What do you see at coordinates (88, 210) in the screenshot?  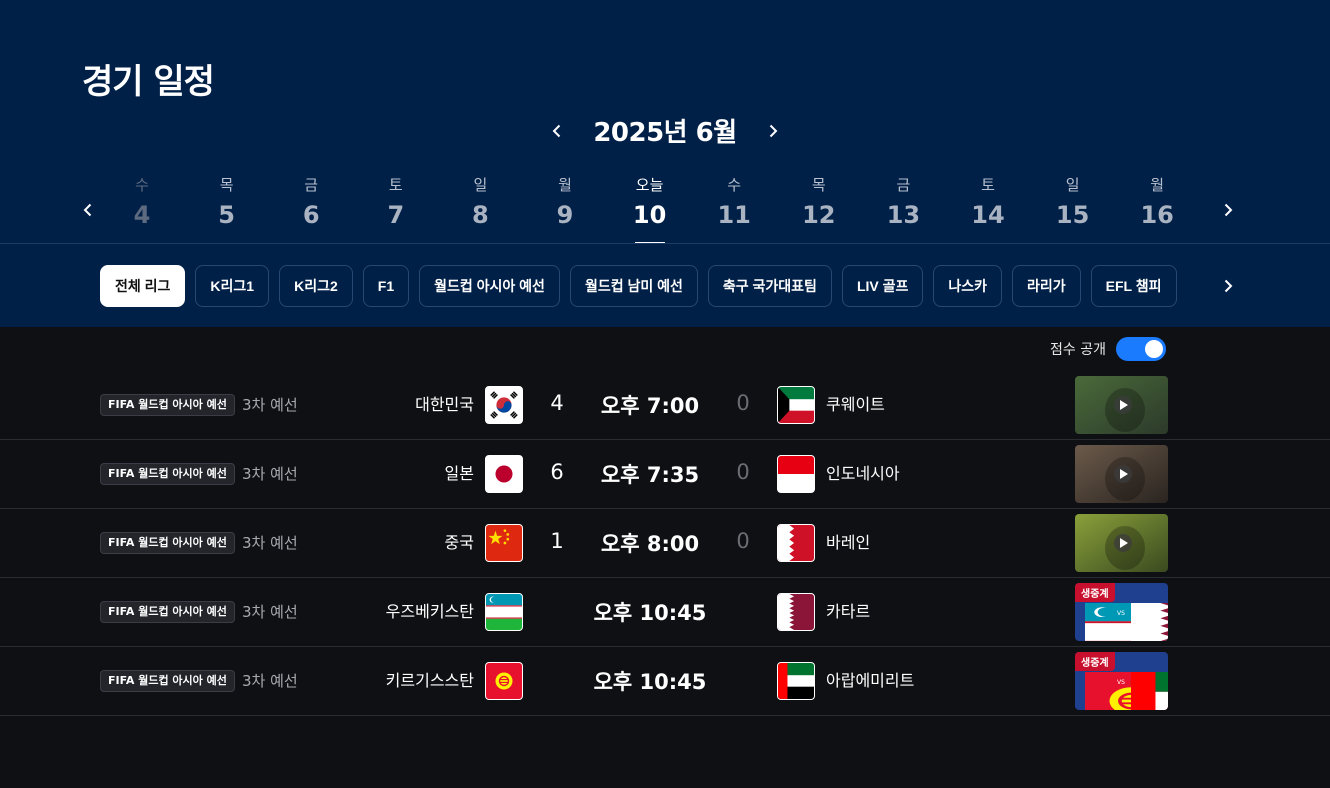 I see `prev-days-button` at bounding box center [88, 210].